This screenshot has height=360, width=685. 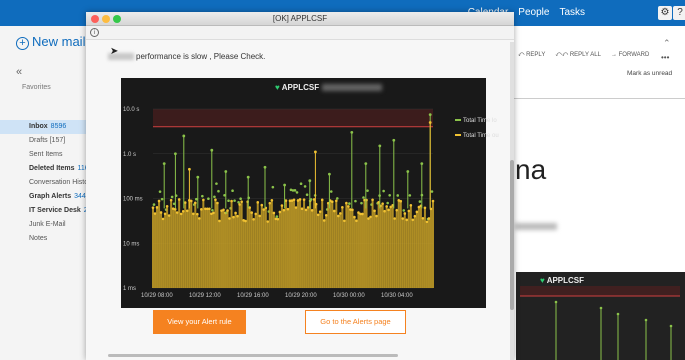 I want to click on folder-item: Conversation Histor, so click(x=46, y=183).